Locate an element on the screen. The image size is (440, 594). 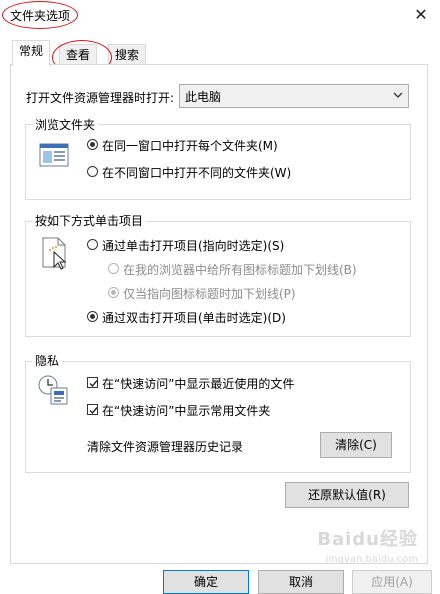
document-pointer-icon is located at coordinates (54, 253).